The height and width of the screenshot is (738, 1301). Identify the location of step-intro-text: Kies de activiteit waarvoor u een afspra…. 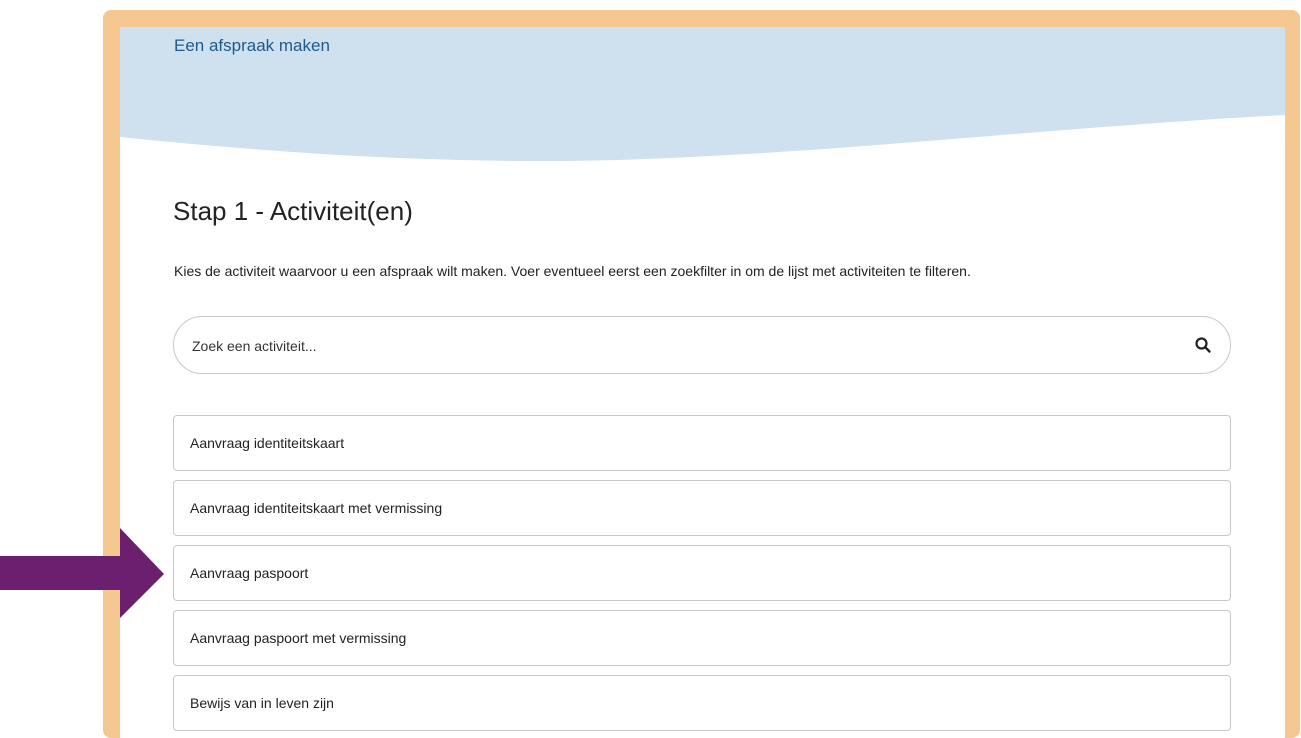
(572, 271).